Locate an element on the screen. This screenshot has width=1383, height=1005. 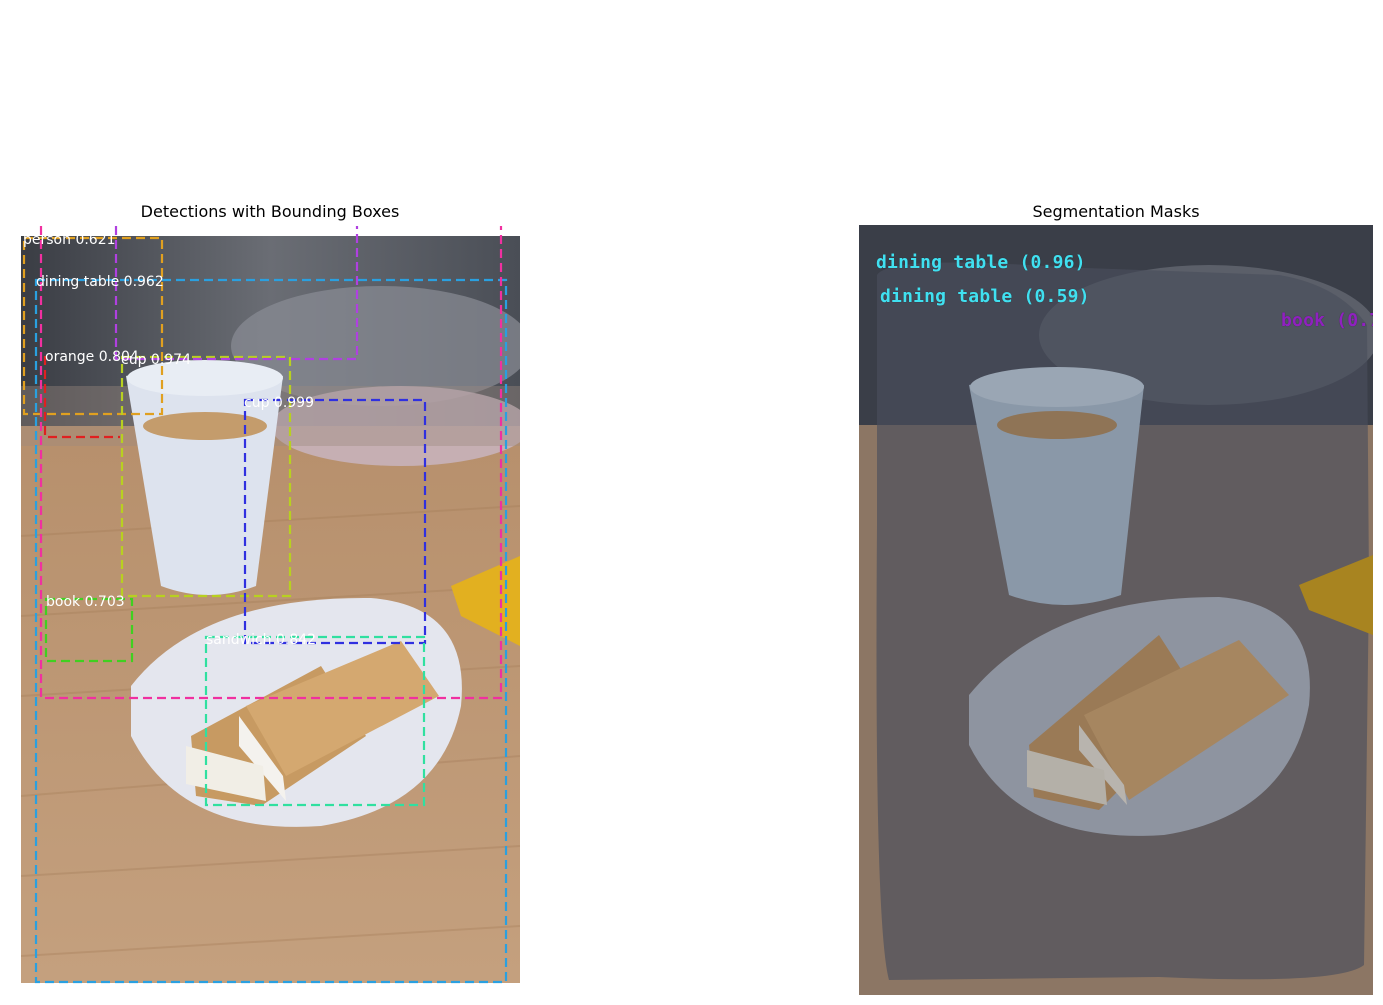
bbox-sandwich is located at coordinates (315, 721).